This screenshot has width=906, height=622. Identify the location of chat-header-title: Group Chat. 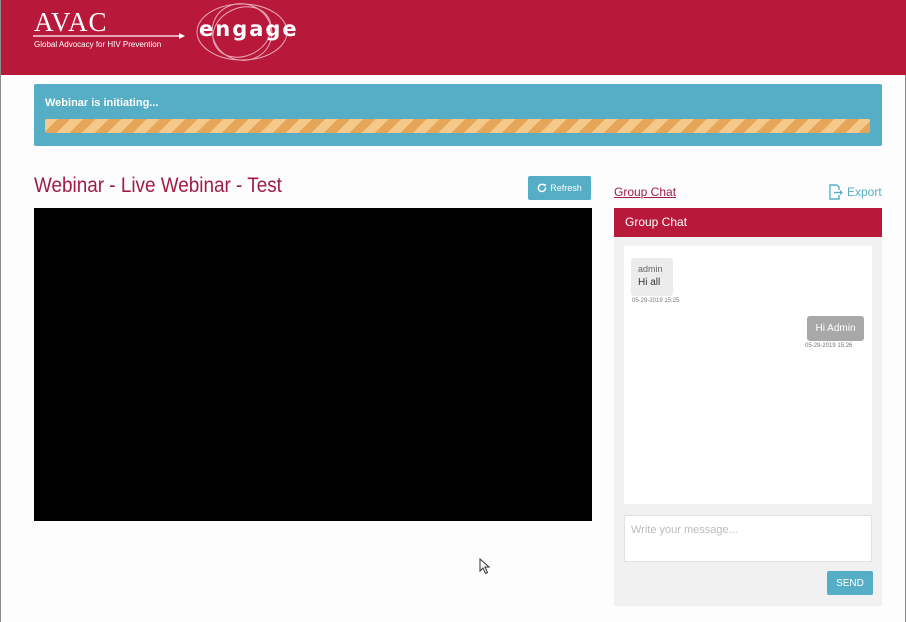
(656, 222).